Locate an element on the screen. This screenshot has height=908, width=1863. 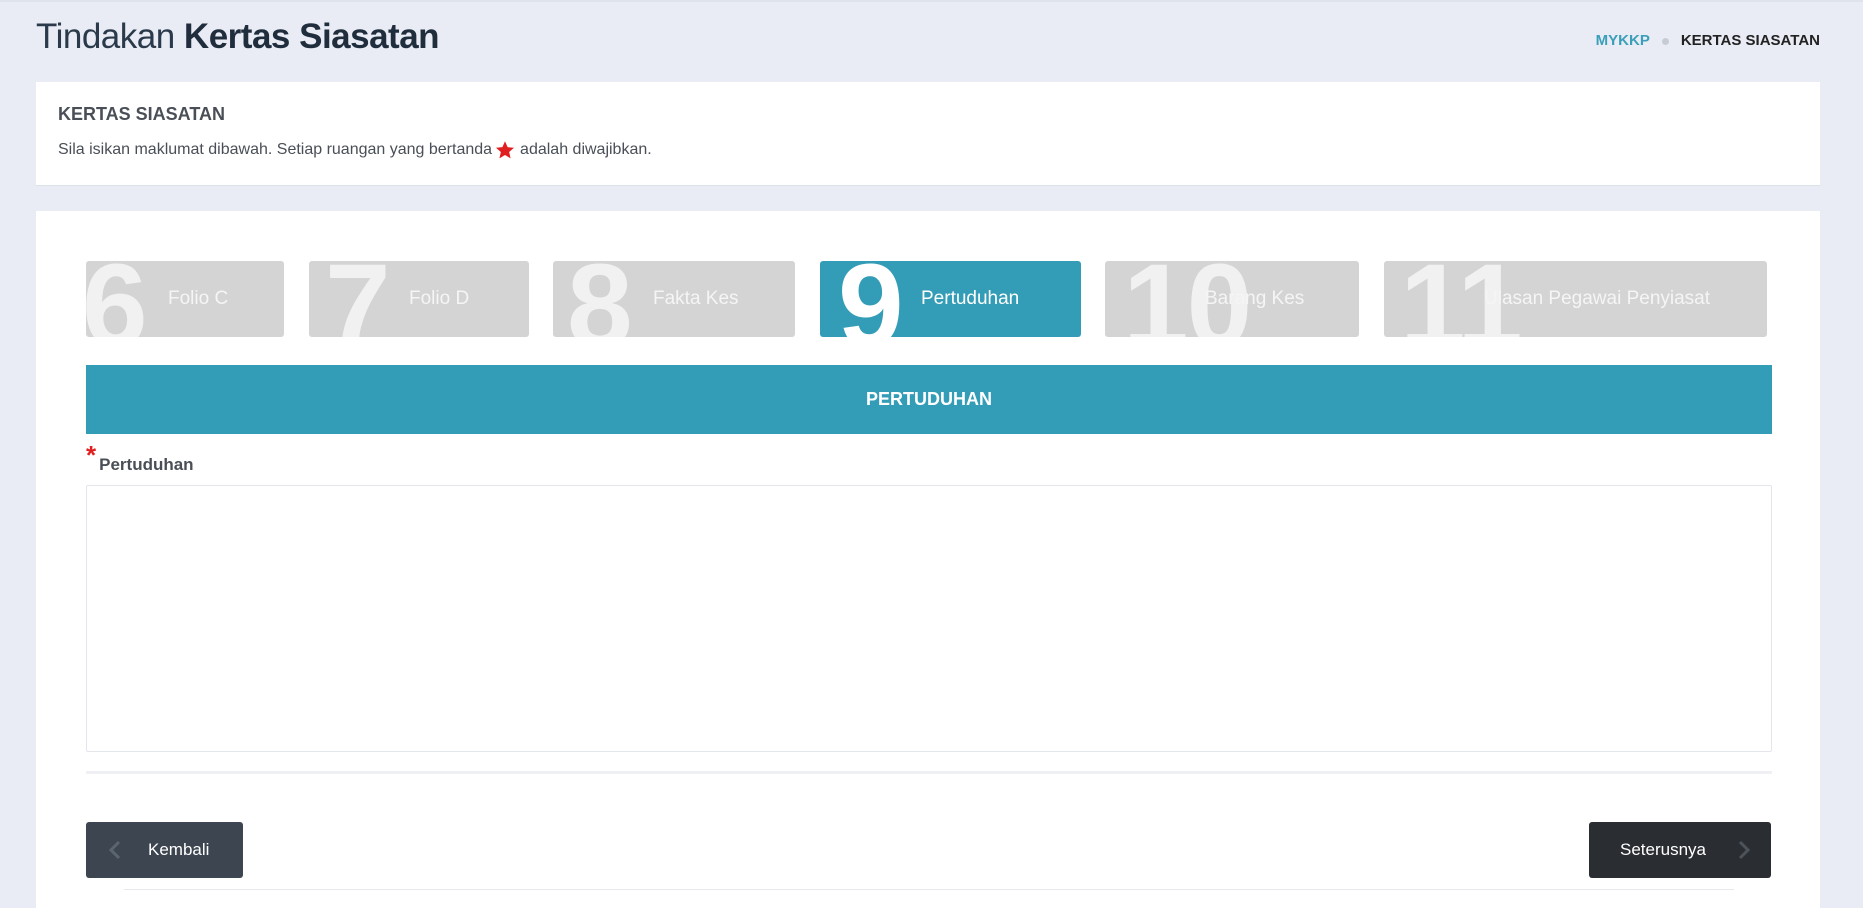
step-pertuduhan: 9 Pertuduhan is located at coordinates (950, 299).